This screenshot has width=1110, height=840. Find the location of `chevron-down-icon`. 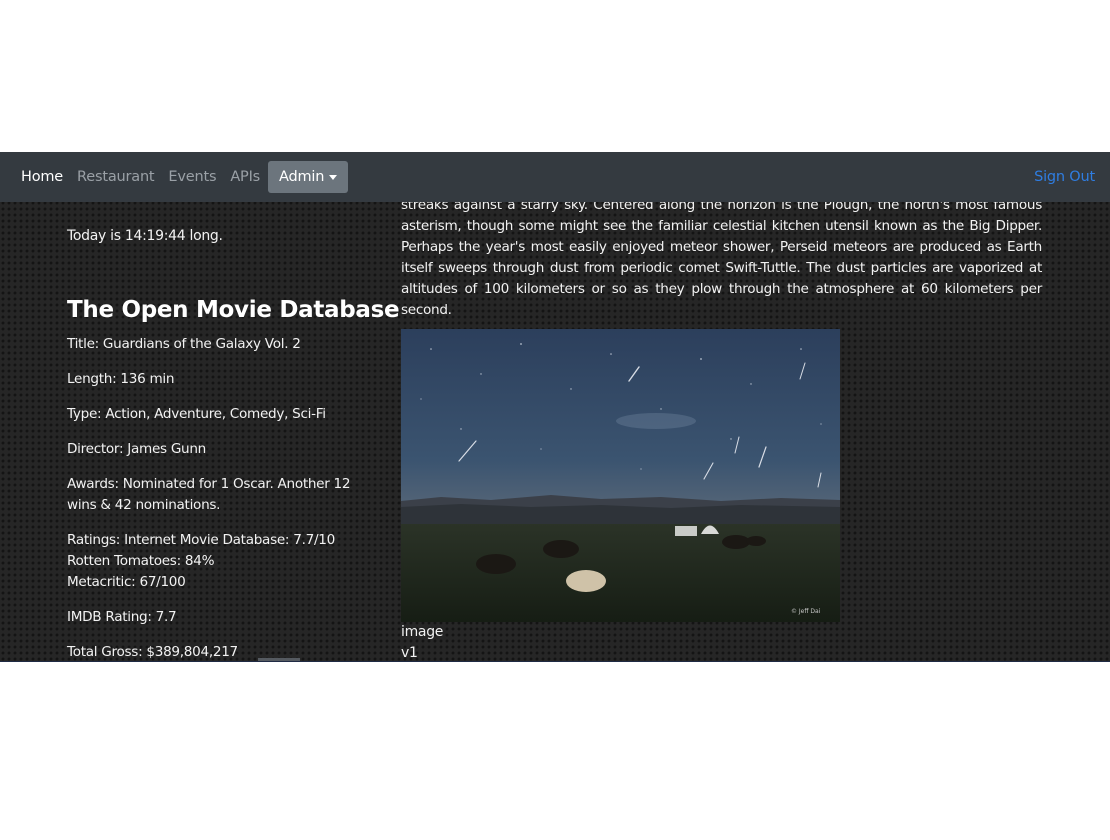

chevron-down-icon is located at coordinates (333, 177).